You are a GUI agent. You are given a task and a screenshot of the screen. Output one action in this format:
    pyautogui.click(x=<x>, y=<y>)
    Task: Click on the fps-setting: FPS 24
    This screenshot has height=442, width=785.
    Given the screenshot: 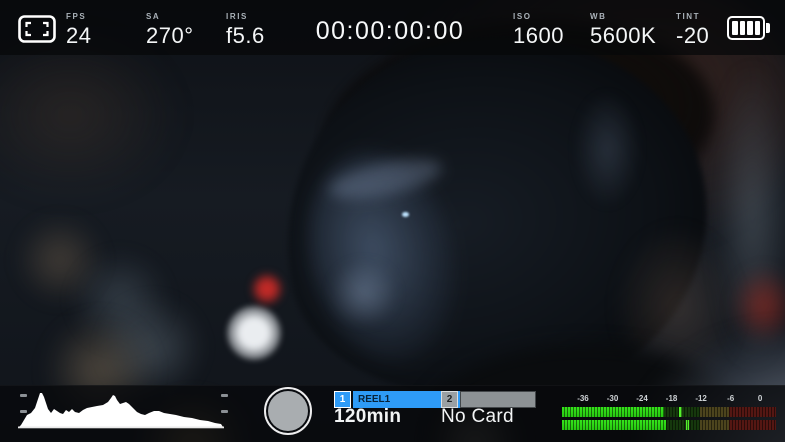 What is the action you would take?
    pyautogui.click(x=78, y=29)
    